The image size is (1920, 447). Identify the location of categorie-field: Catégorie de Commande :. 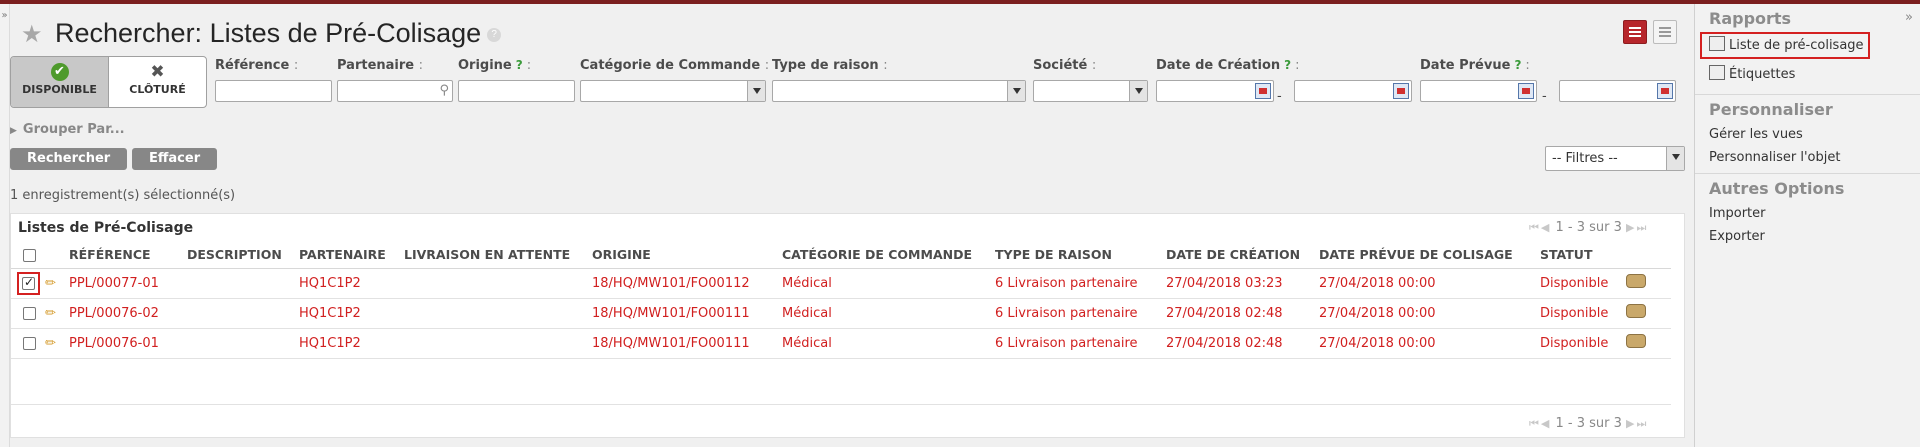
(674, 80).